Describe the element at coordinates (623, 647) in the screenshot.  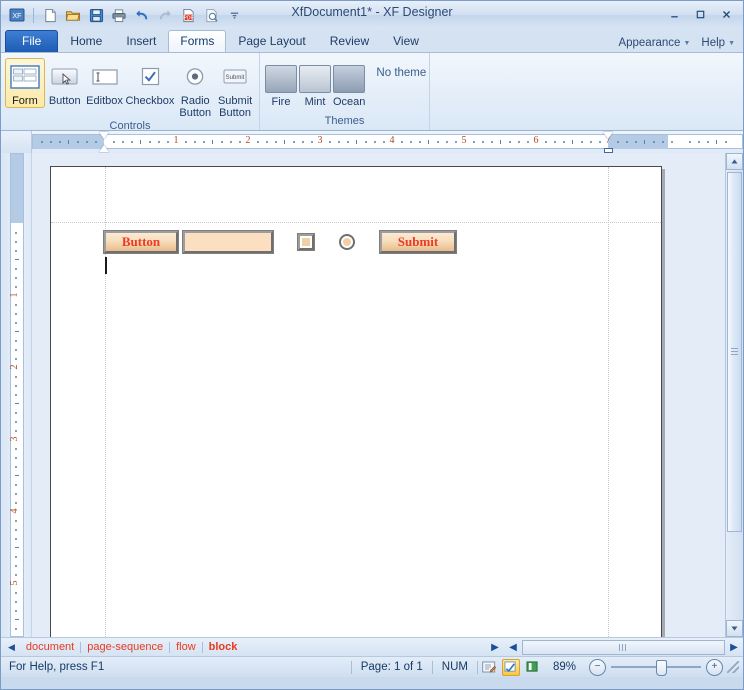
I see `horizontal-scrollbar-thumb` at that location.